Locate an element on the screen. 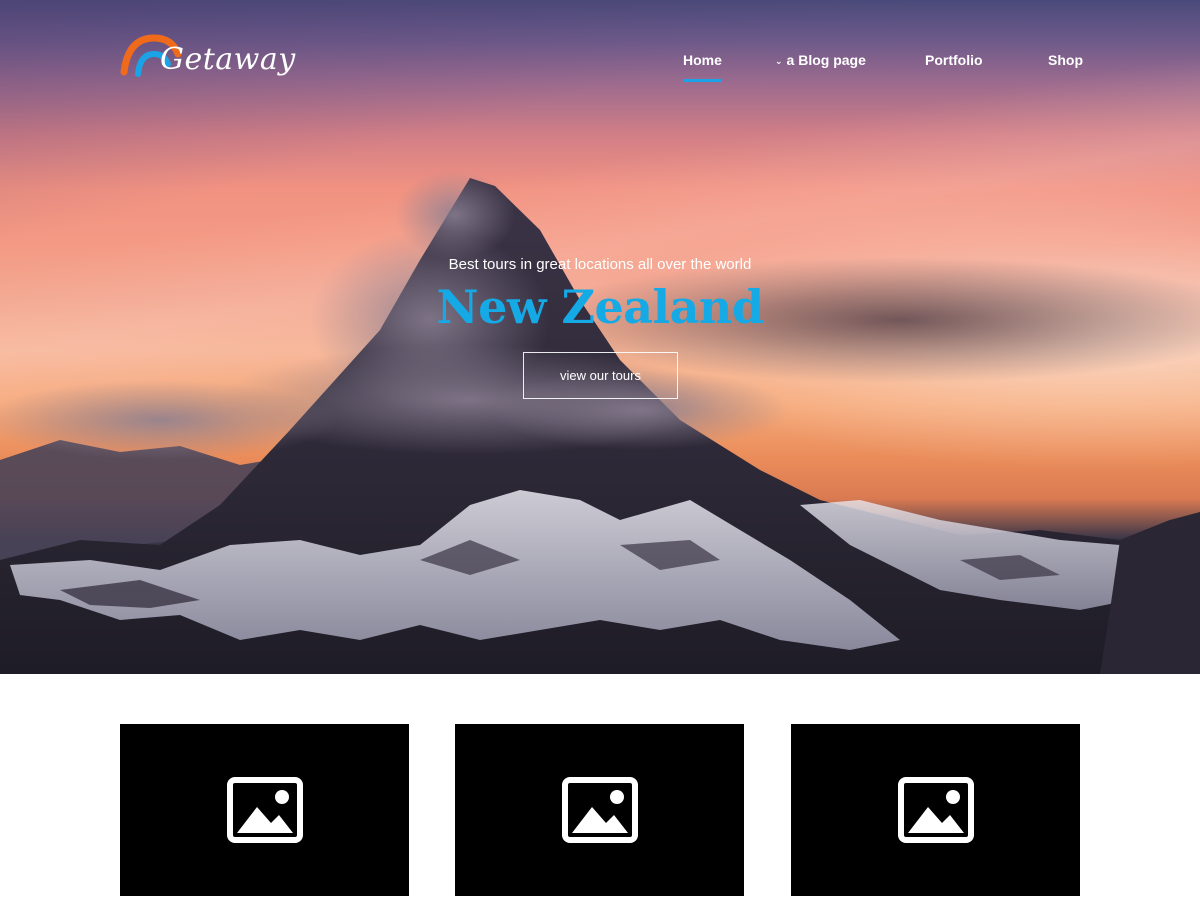 The height and width of the screenshot is (900, 1200). main-navigation: Home ⌄ a Blog page Portfolio Shop is located at coordinates (600, 67).